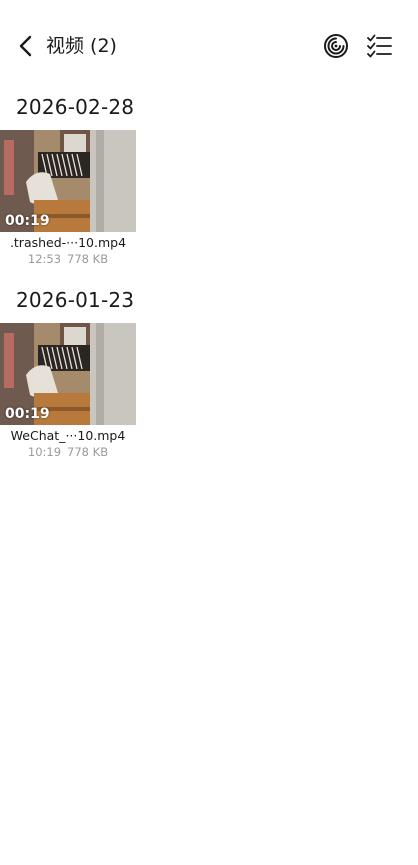 Image resolution: width=418 pixels, height=865 pixels. I want to click on file-meta: 10:19 778 KB, so click(68, 452).